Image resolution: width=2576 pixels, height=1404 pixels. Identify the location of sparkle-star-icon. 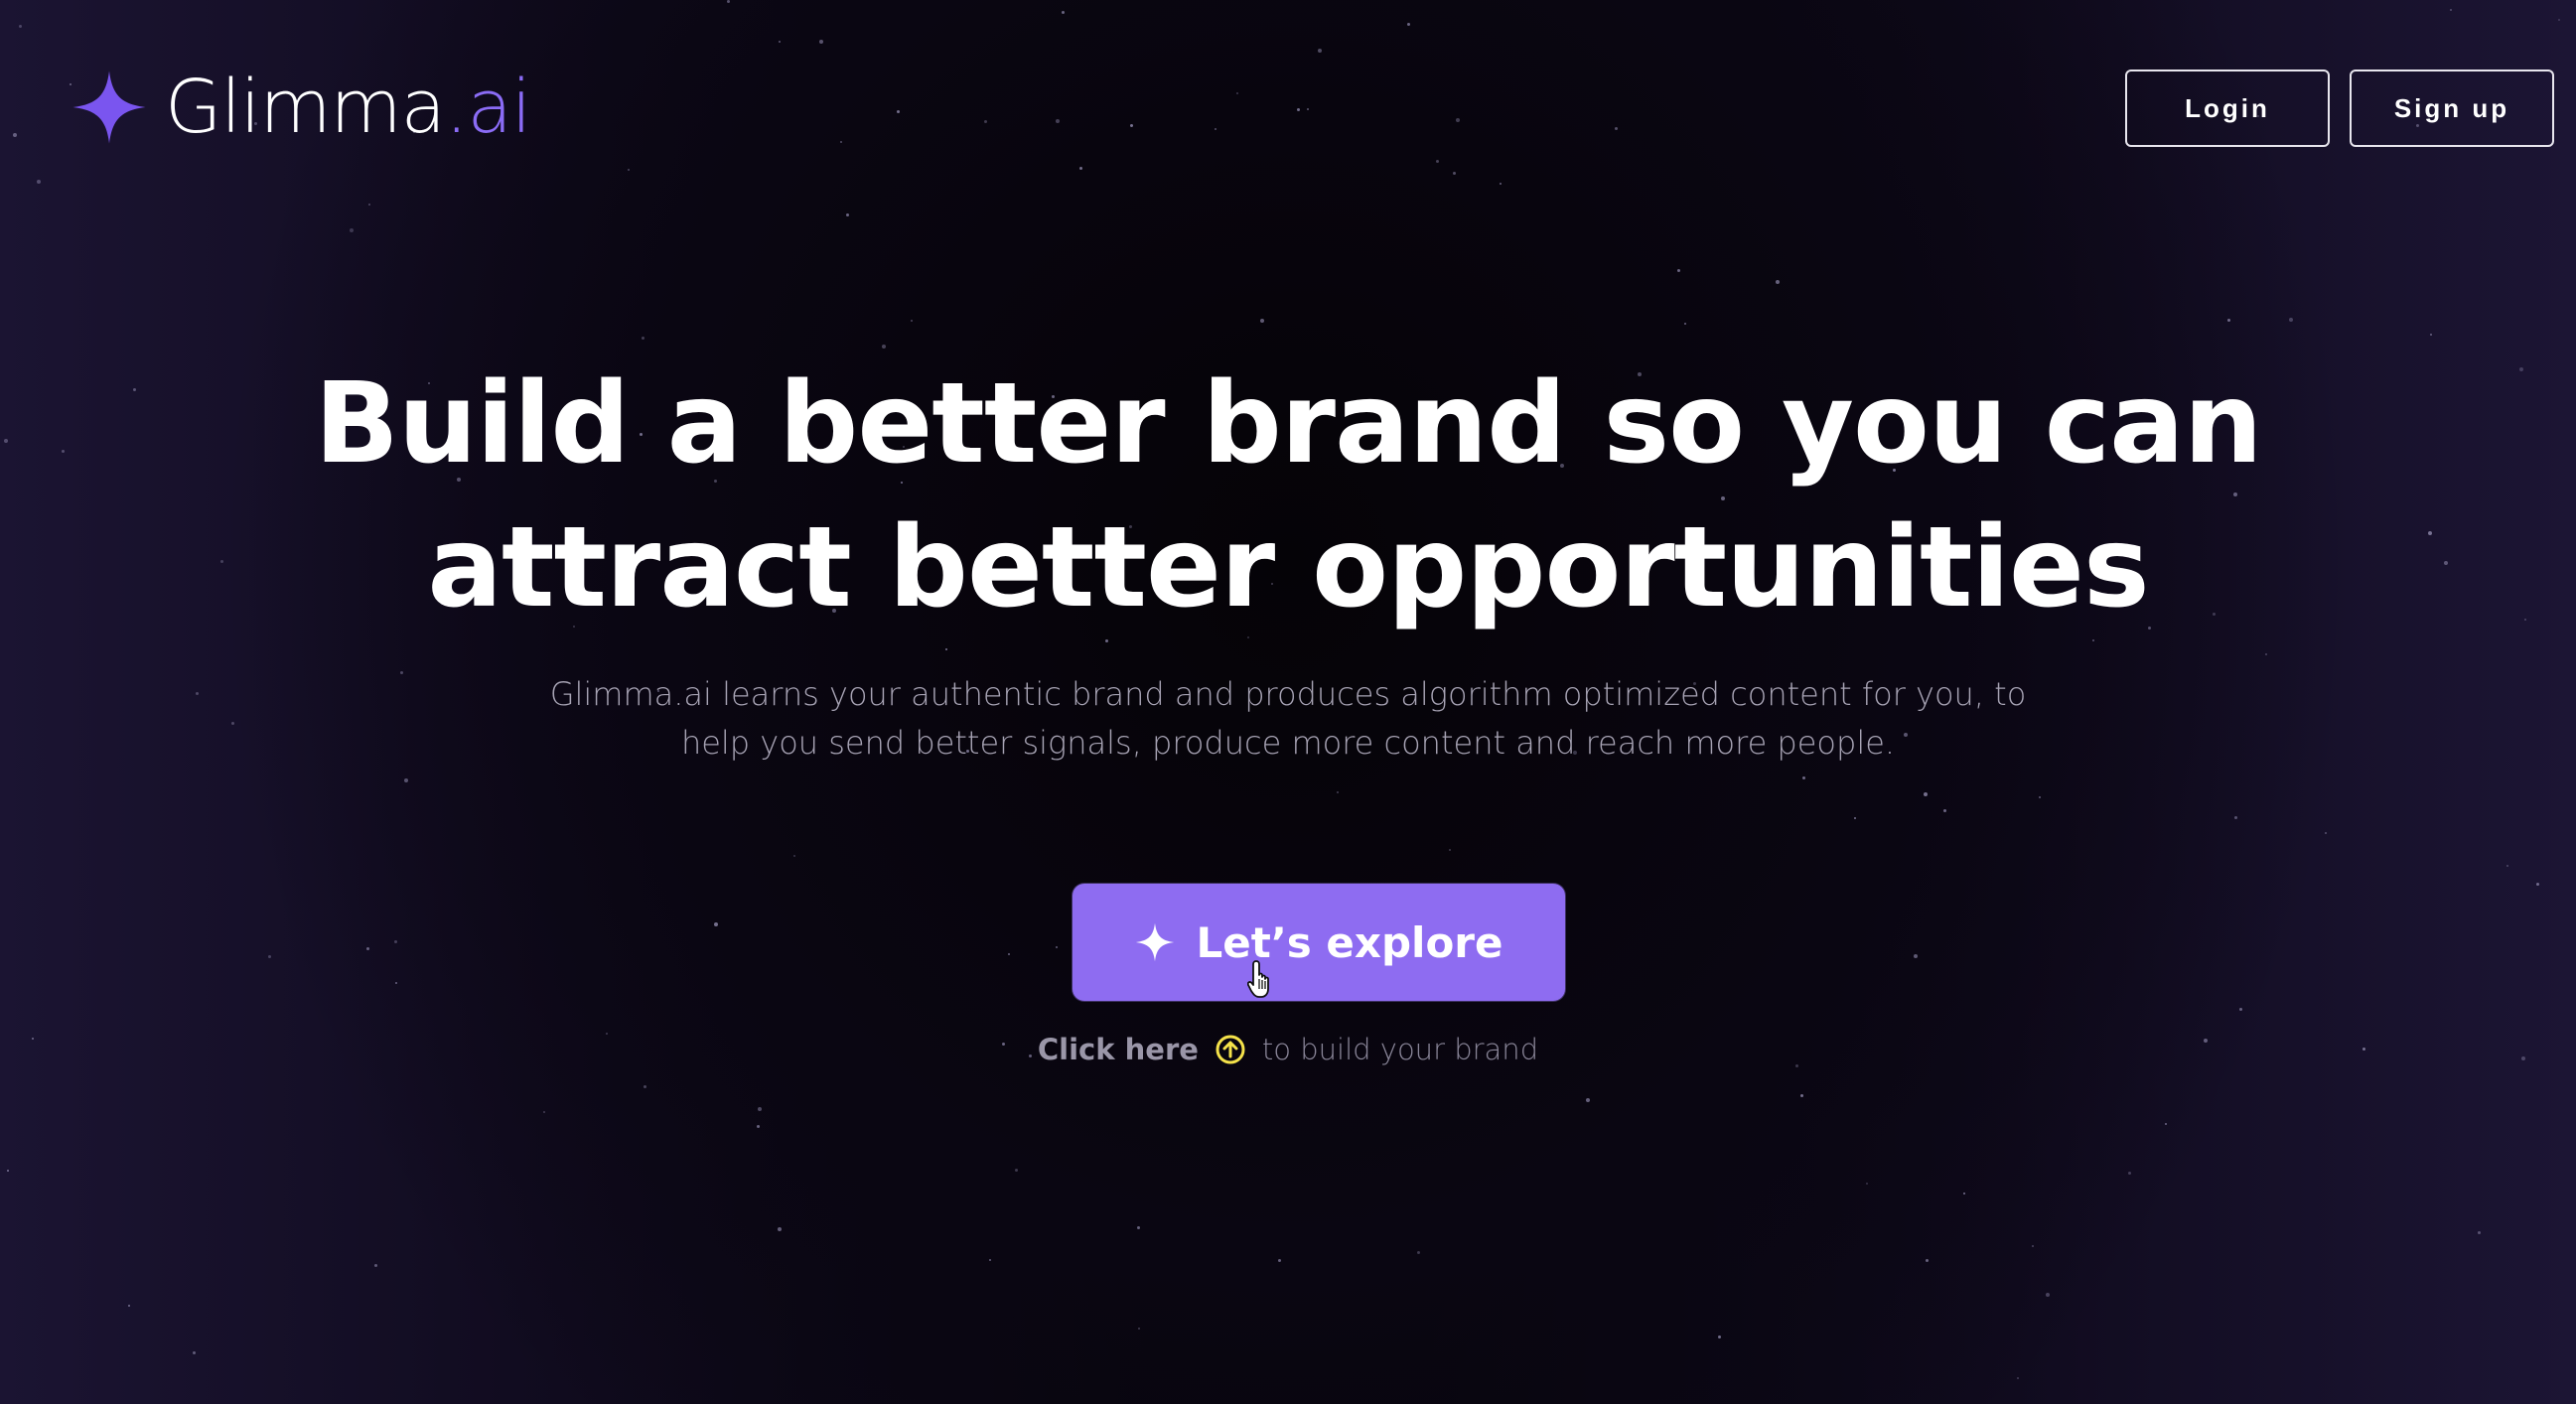
(109, 107).